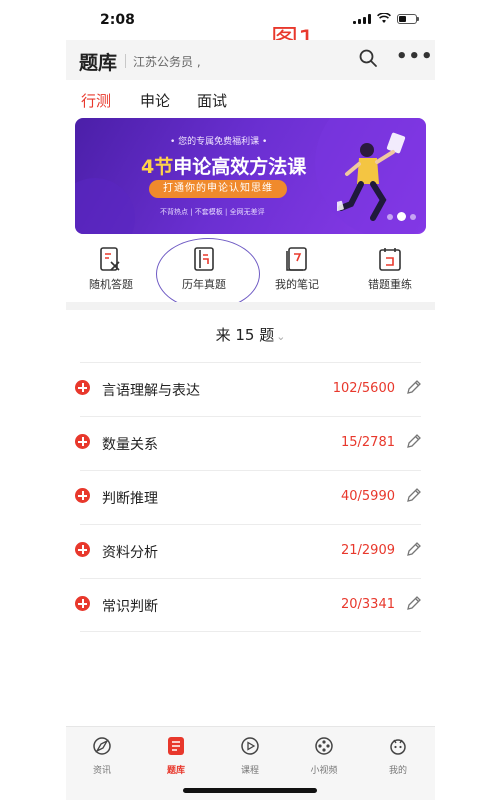  What do you see at coordinates (281, 336) in the screenshot?
I see `chevron-down-icon: ⌄` at bounding box center [281, 336].